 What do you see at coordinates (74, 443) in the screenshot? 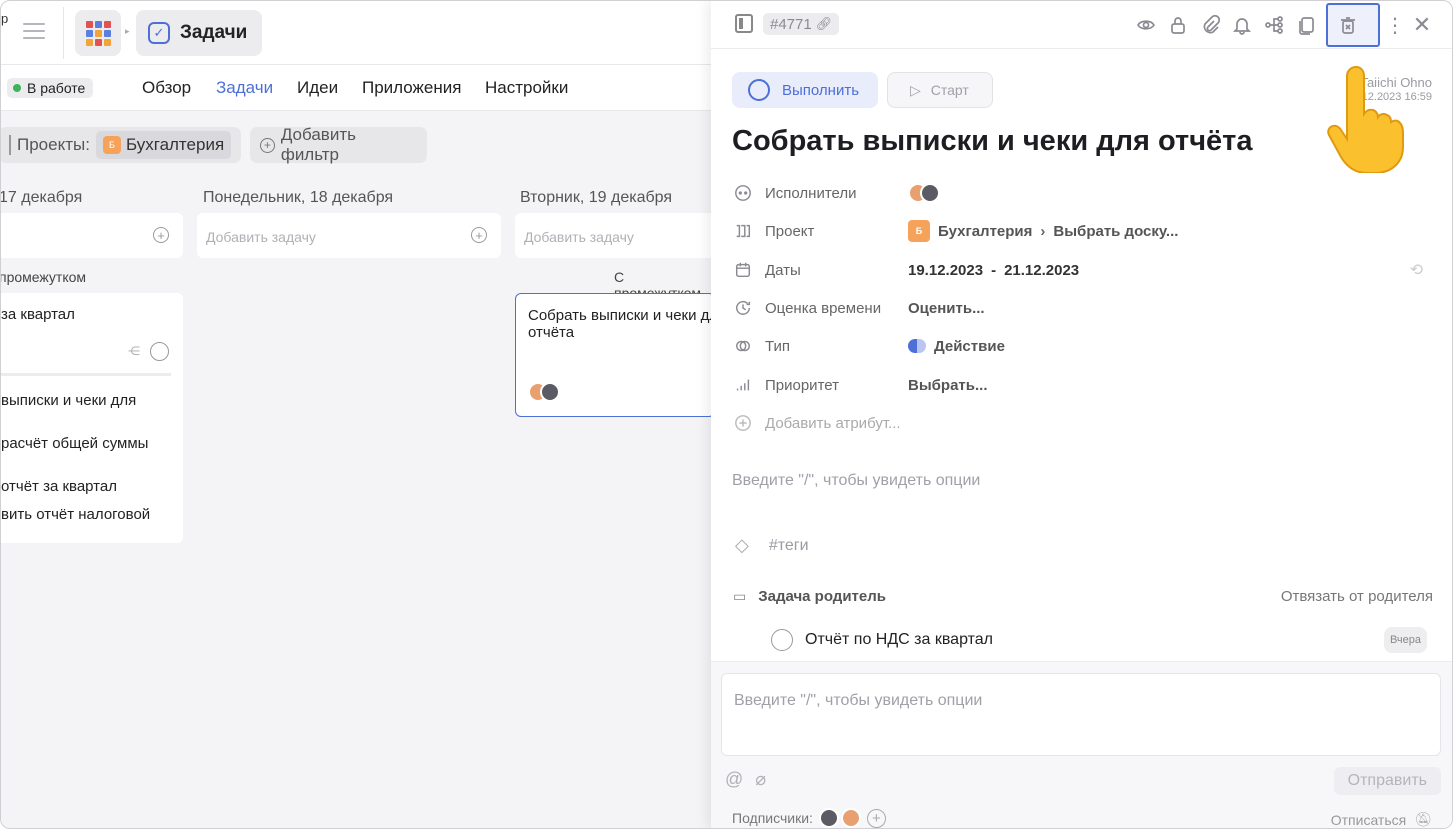
I see `subtask-item: расчёт общей суммы` at bounding box center [74, 443].